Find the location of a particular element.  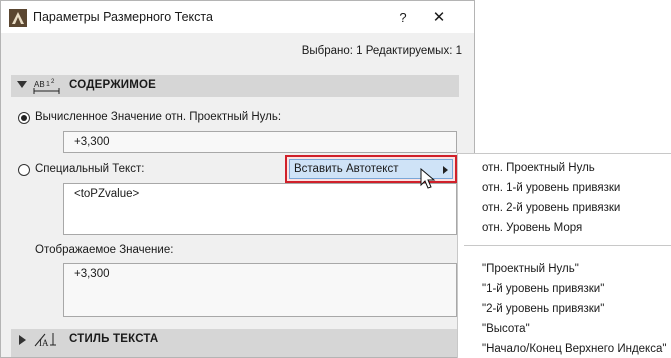

chevron-down-icon is located at coordinates (22, 84).